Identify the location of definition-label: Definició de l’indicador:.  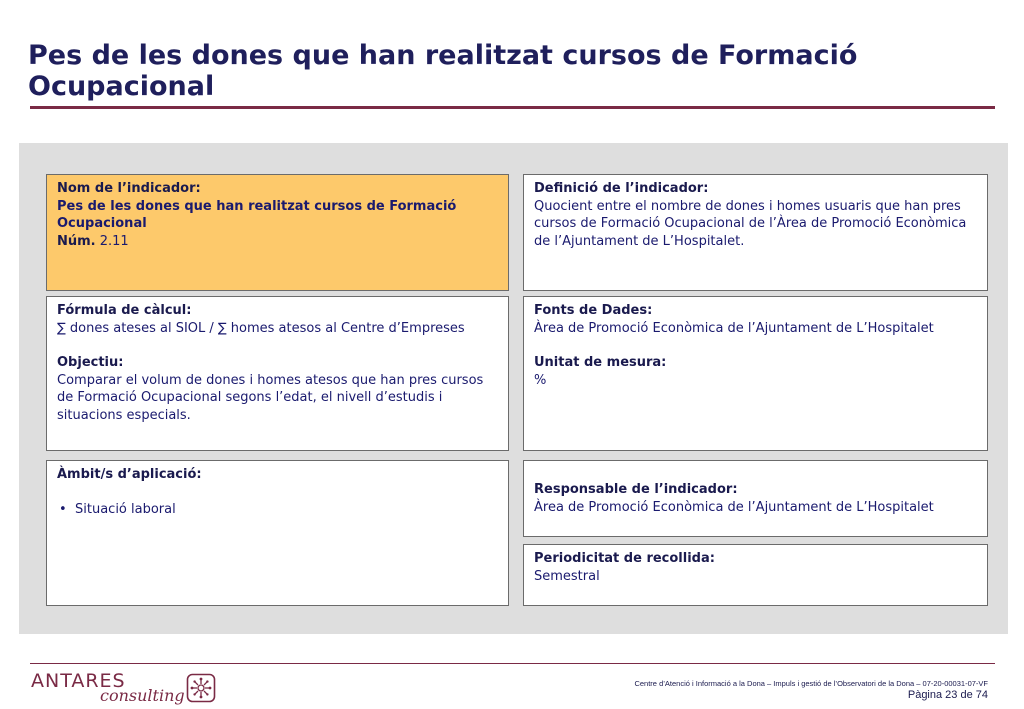
(621, 188).